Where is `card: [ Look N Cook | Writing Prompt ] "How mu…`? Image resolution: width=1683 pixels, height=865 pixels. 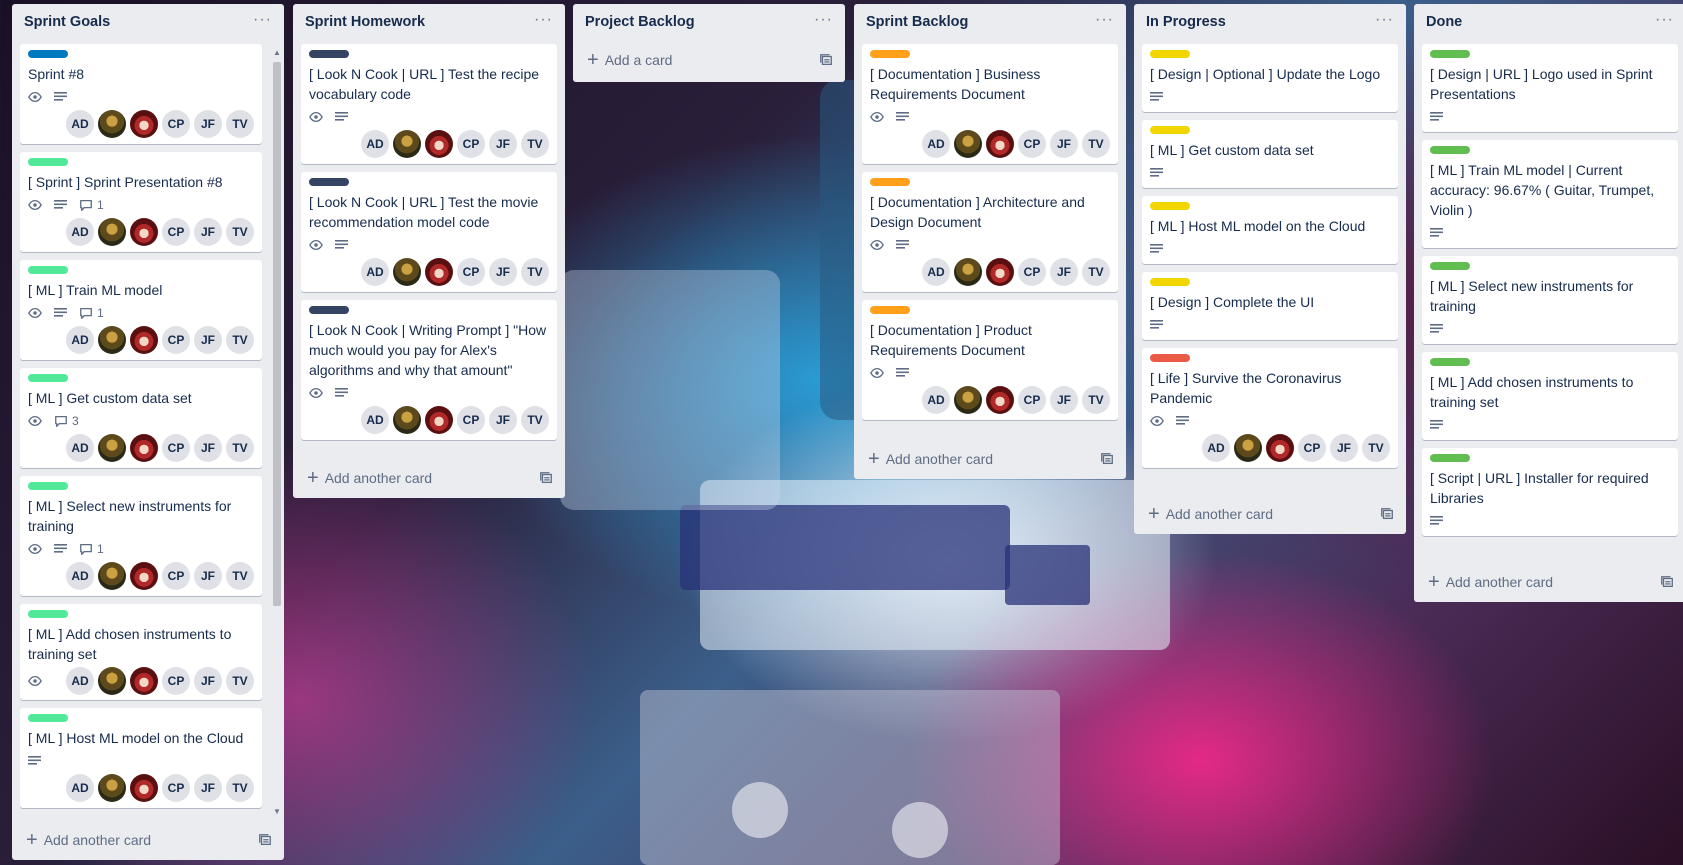
card: [ Look N Cook | Writing Prompt ] "How mu… is located at coordinates (429, 370).